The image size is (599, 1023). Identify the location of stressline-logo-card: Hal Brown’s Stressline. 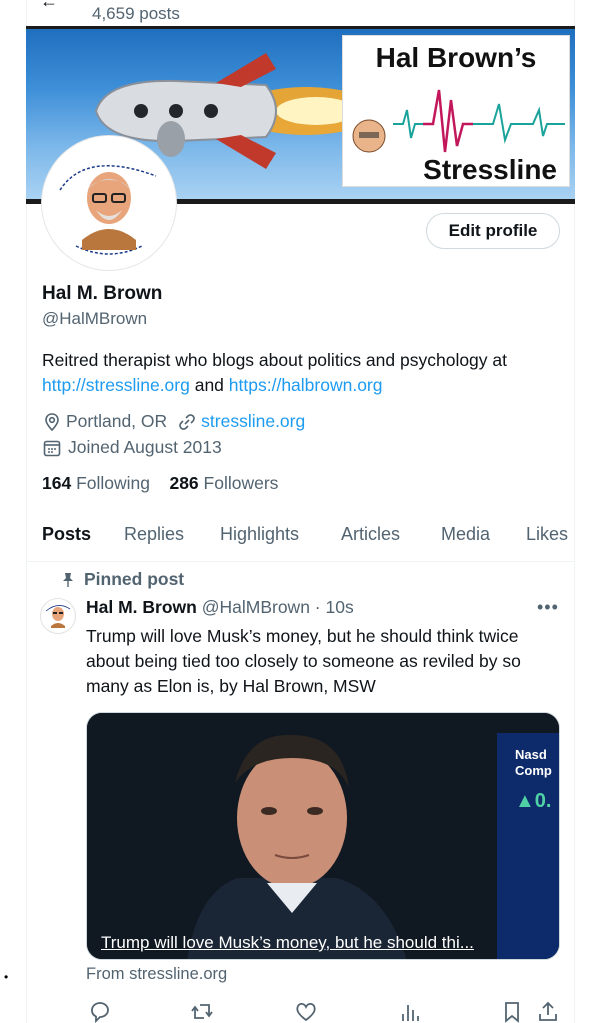
(456, 111).